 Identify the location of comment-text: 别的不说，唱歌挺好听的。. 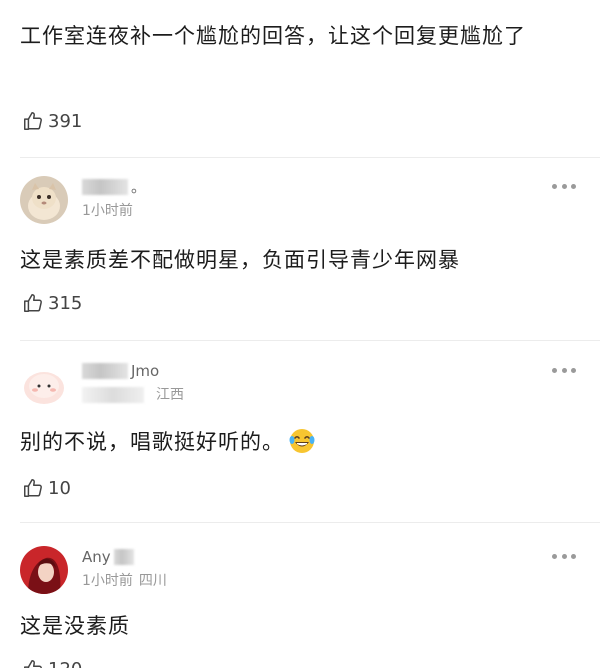
(300, 445).